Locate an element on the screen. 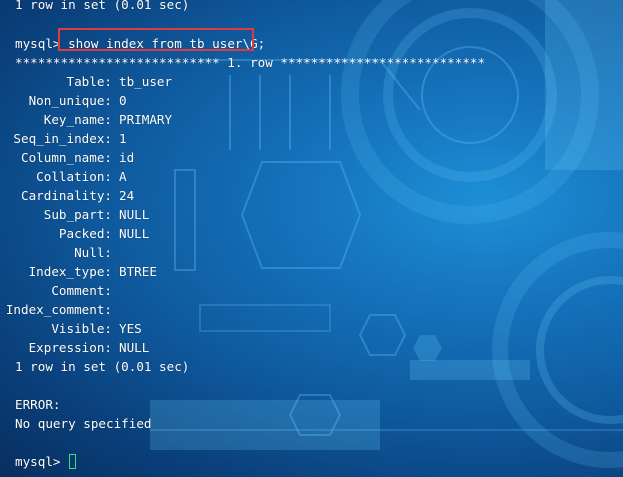 The width and height of the screenshot is (623, 477). field-name: Expression: is located at coordinates (70, 347).